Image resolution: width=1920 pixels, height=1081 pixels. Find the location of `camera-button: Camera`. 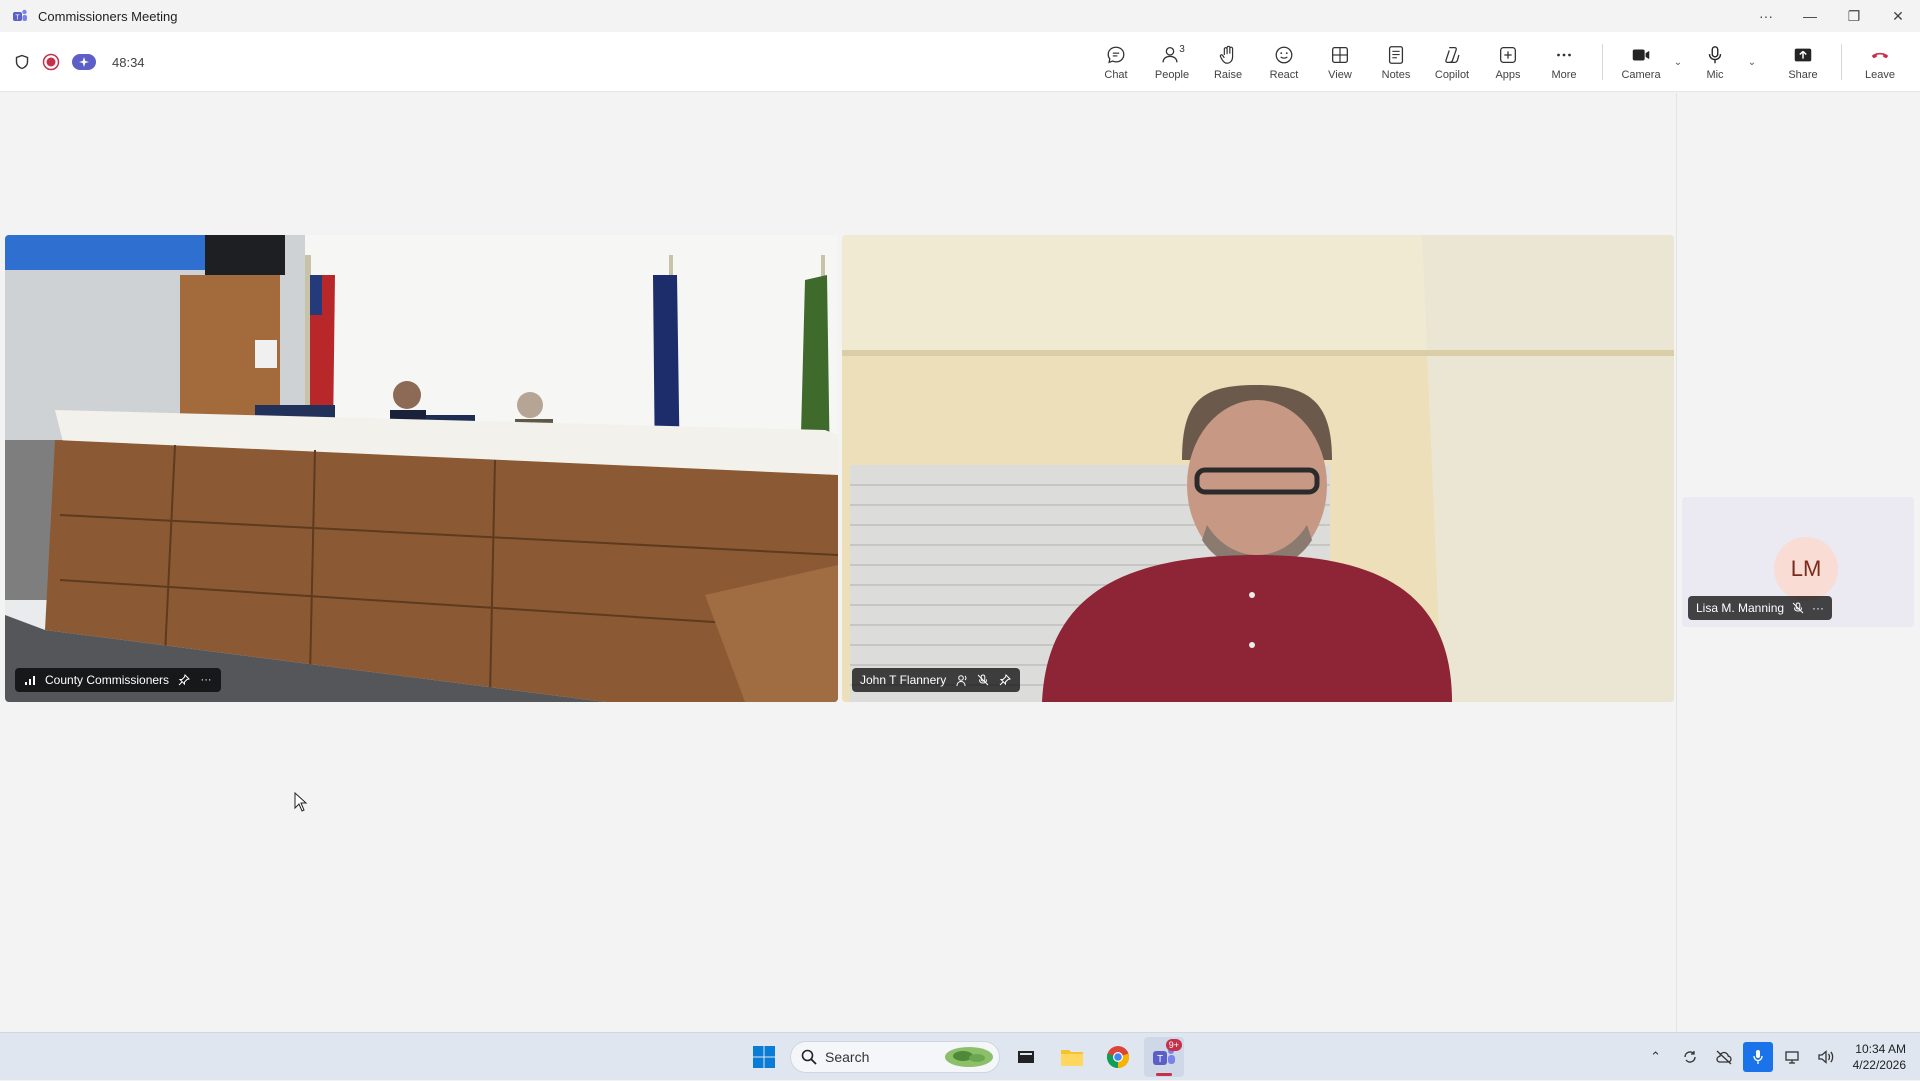

camera-button: Camera is located at coordinates (1641, 62).